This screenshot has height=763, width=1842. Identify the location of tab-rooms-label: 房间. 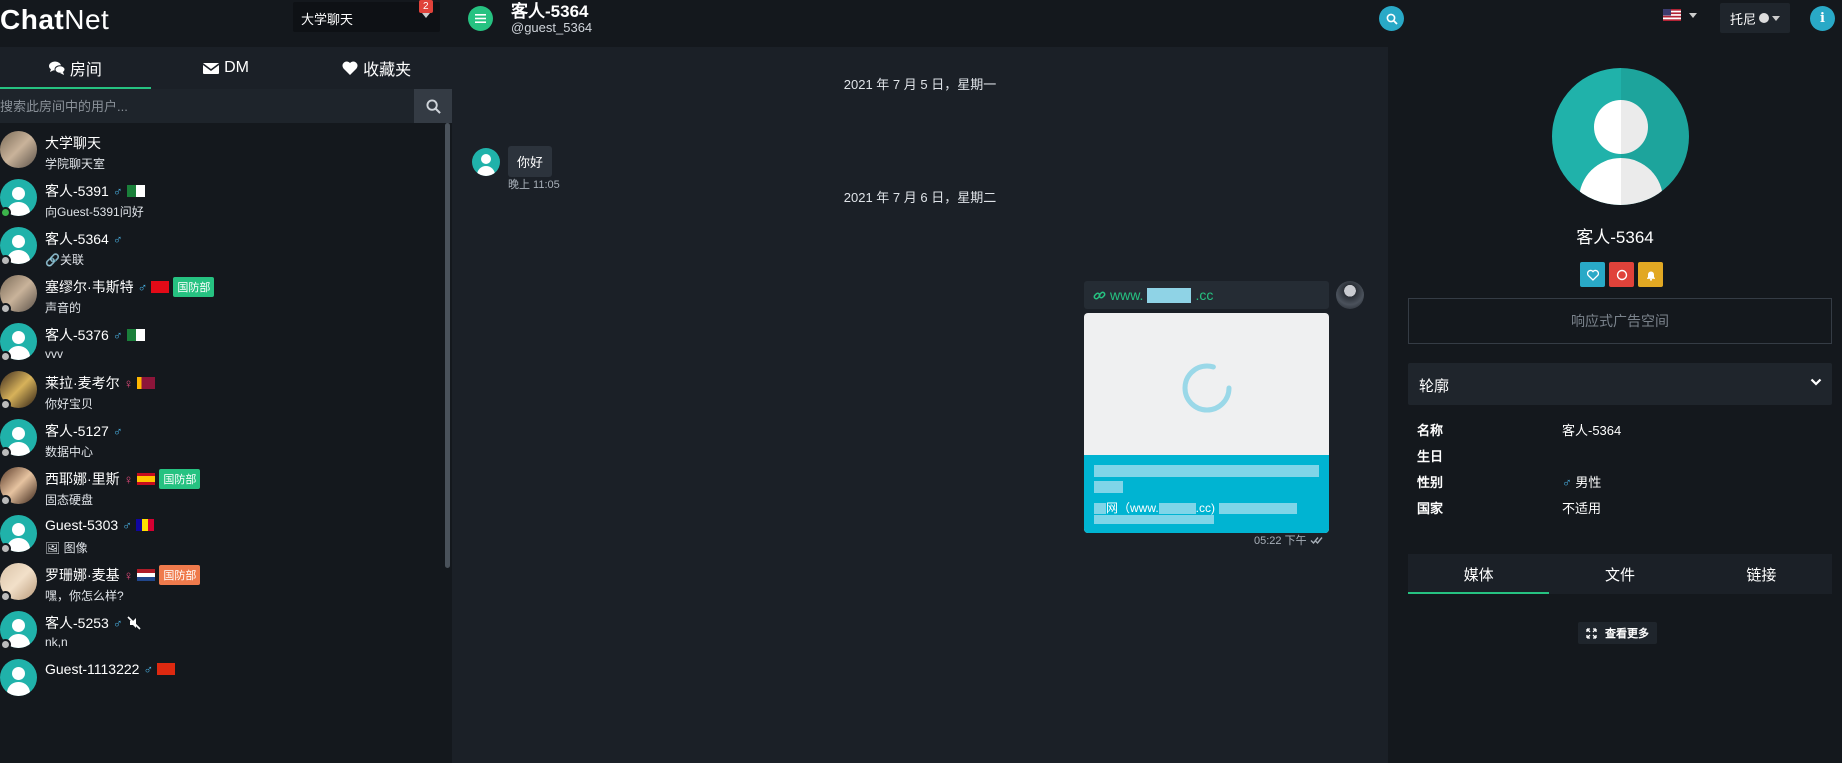
(85, 70).